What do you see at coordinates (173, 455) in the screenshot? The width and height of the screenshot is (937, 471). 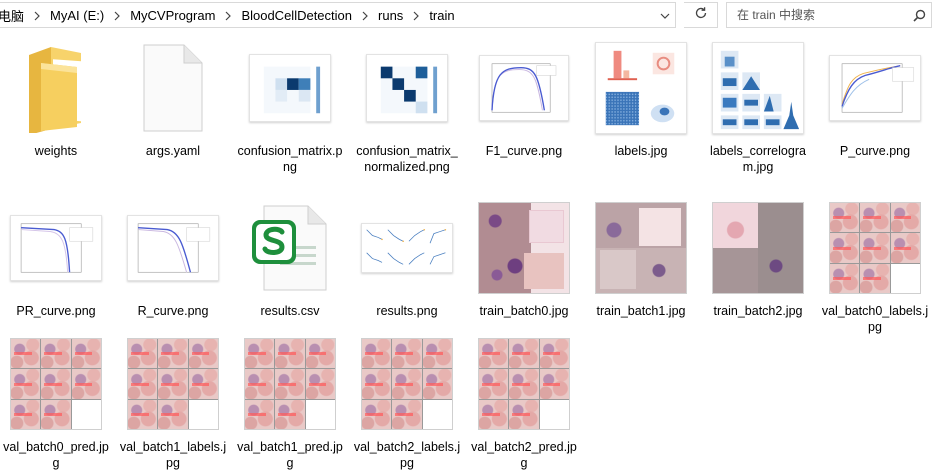 I see `file-name: val_batch1_labels.jpg` at bounding box center [173, 455].